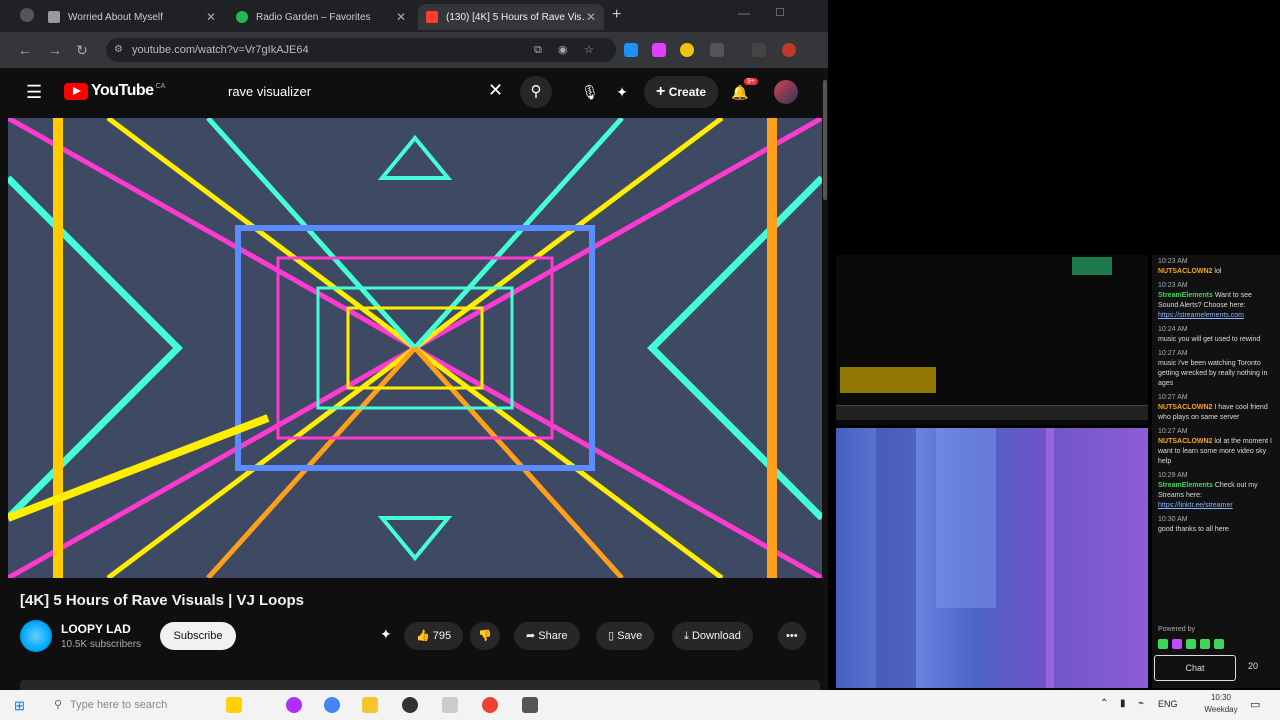  What do you see at coordinates (442, 636) in the screenshot?
I see `like-count: 795` at bounding box center [442, 636].